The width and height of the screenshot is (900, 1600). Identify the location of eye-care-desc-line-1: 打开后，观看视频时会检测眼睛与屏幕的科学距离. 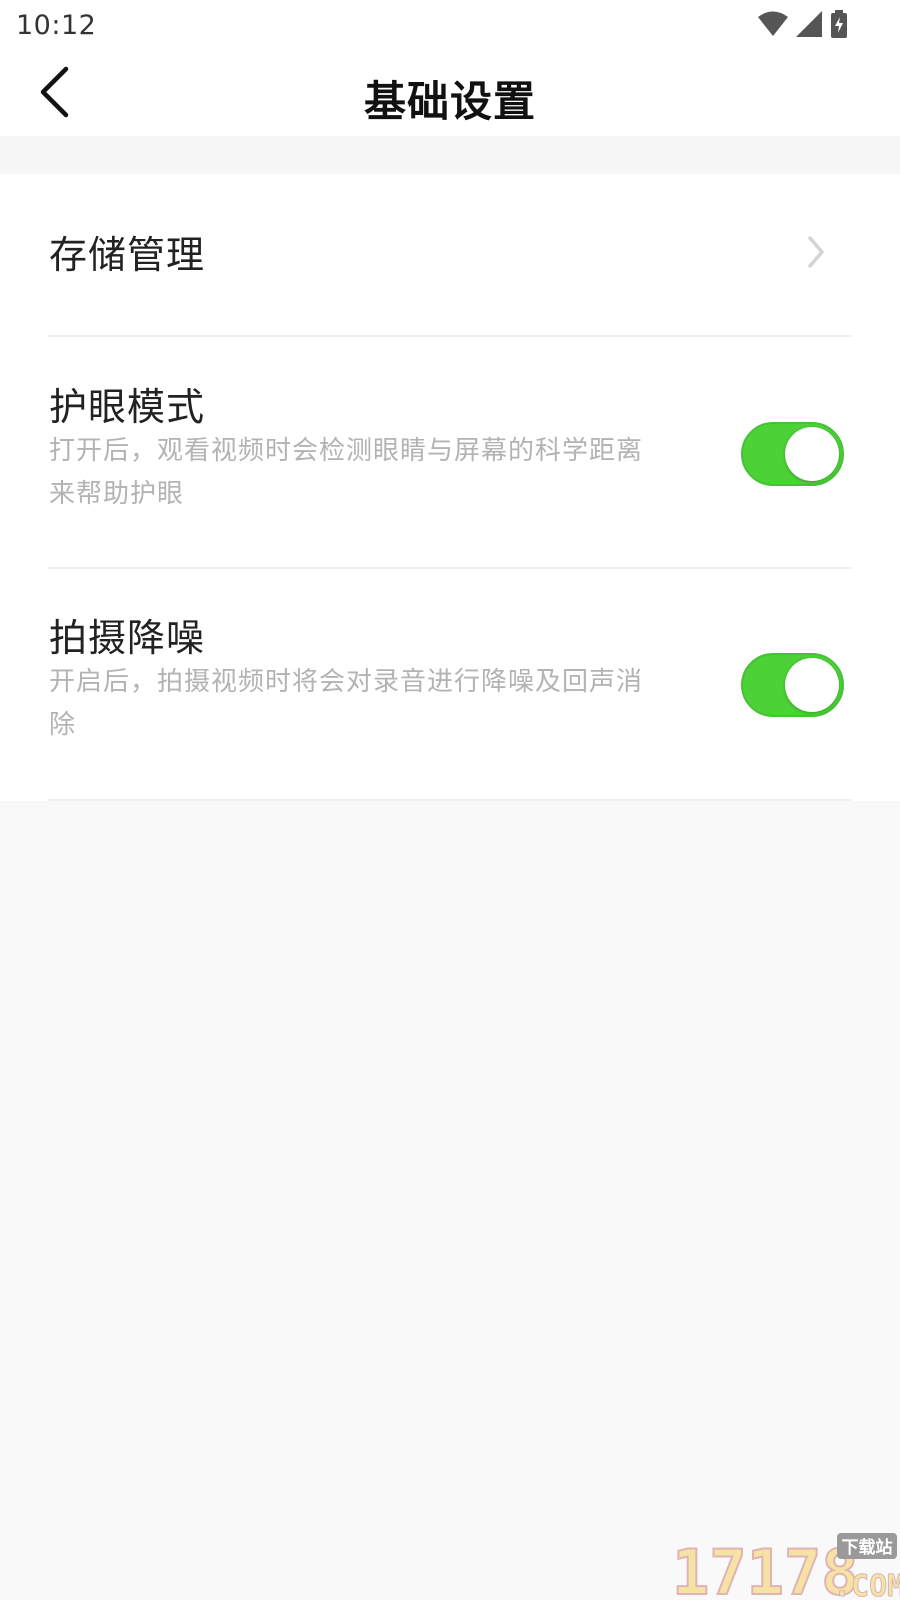
(346, 451).